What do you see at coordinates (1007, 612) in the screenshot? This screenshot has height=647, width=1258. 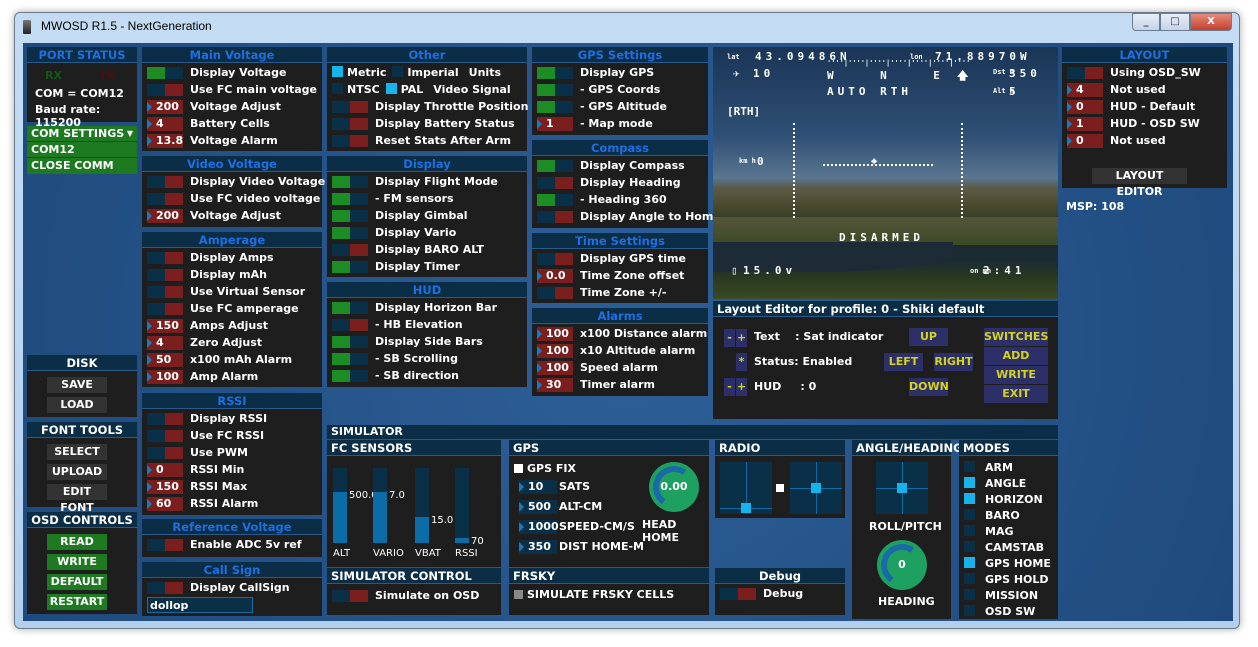 I see `mode-osd-sw: OSD SW` at bounding box center [1007, 612].